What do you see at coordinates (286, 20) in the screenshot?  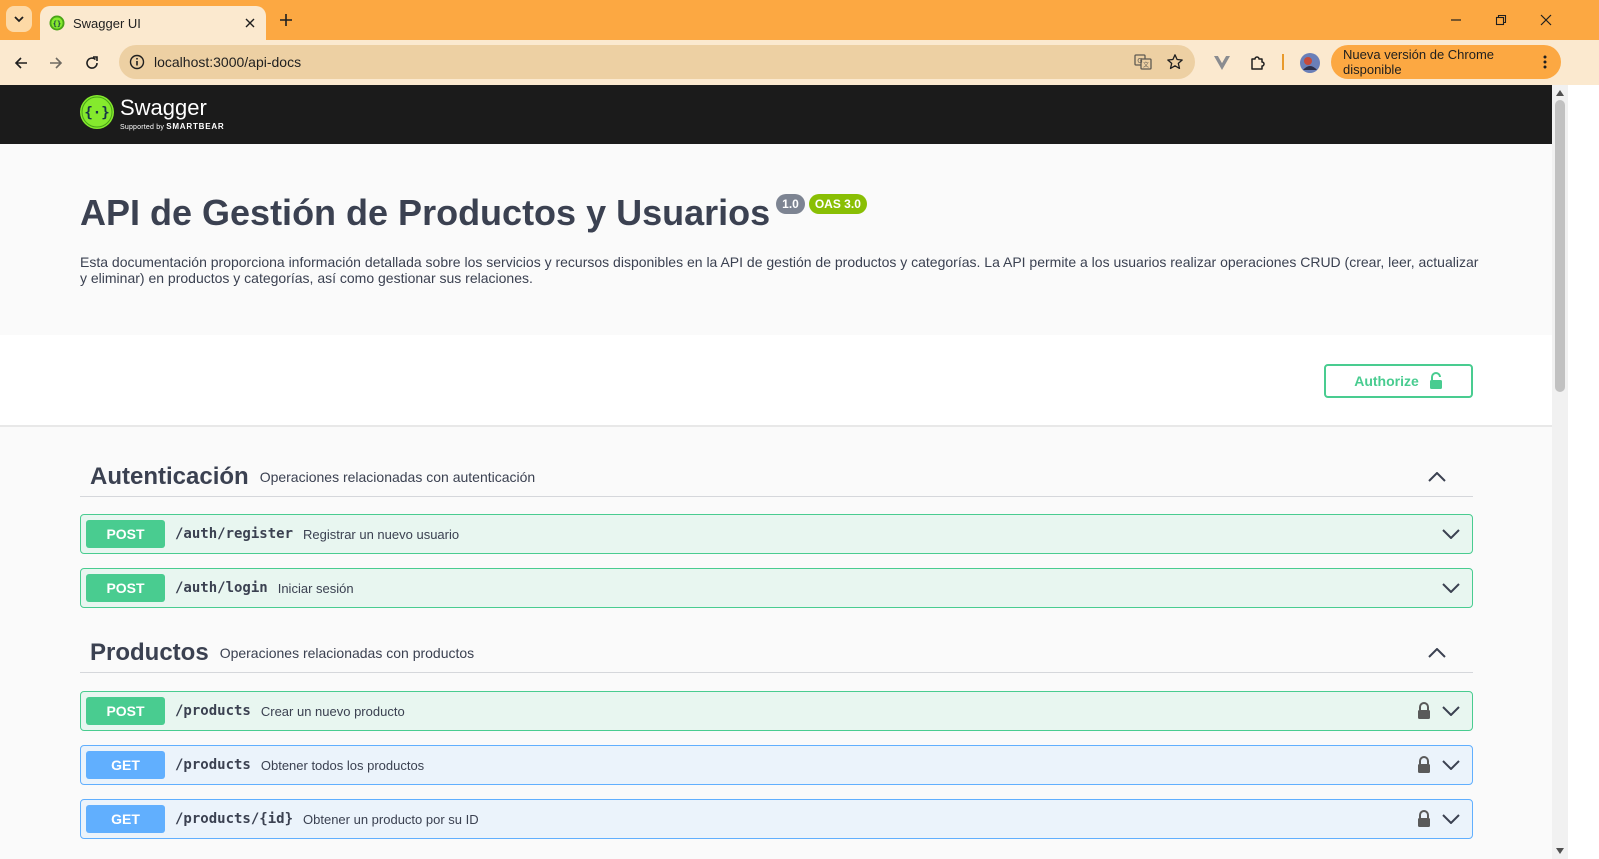 I see `new-tab-button` at bounding box center [286, 20].